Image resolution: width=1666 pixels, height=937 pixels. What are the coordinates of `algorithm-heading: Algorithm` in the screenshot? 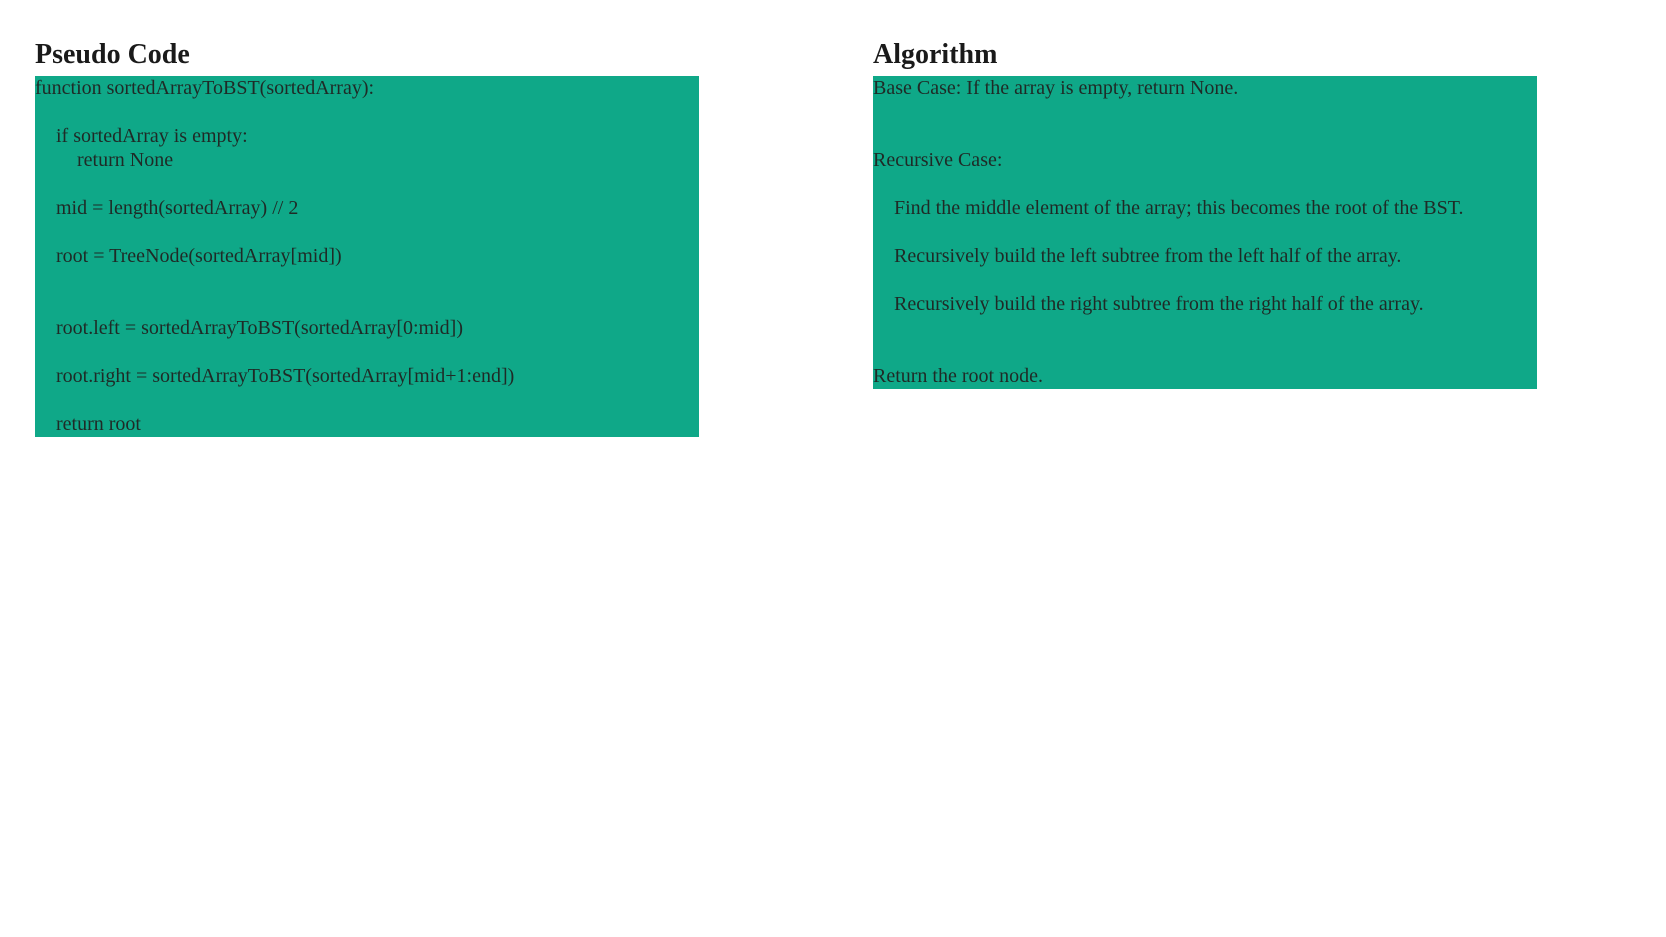 It's located at (935, 54).